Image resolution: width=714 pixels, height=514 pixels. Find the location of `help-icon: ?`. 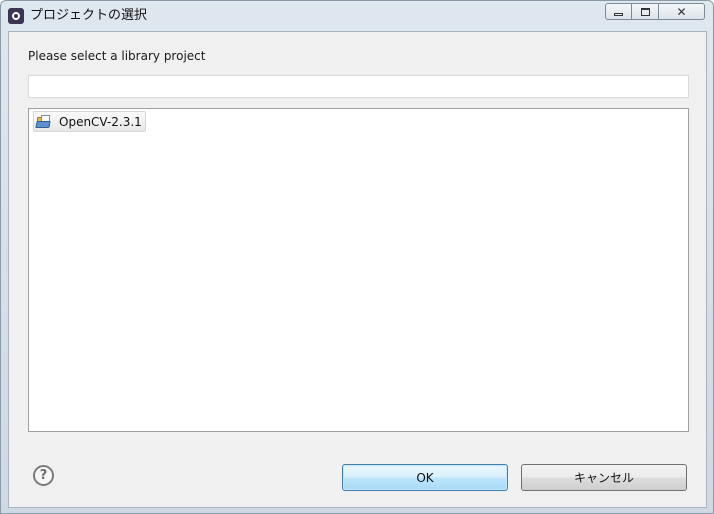

help-icon: ? is located at coordinates (43, 475).